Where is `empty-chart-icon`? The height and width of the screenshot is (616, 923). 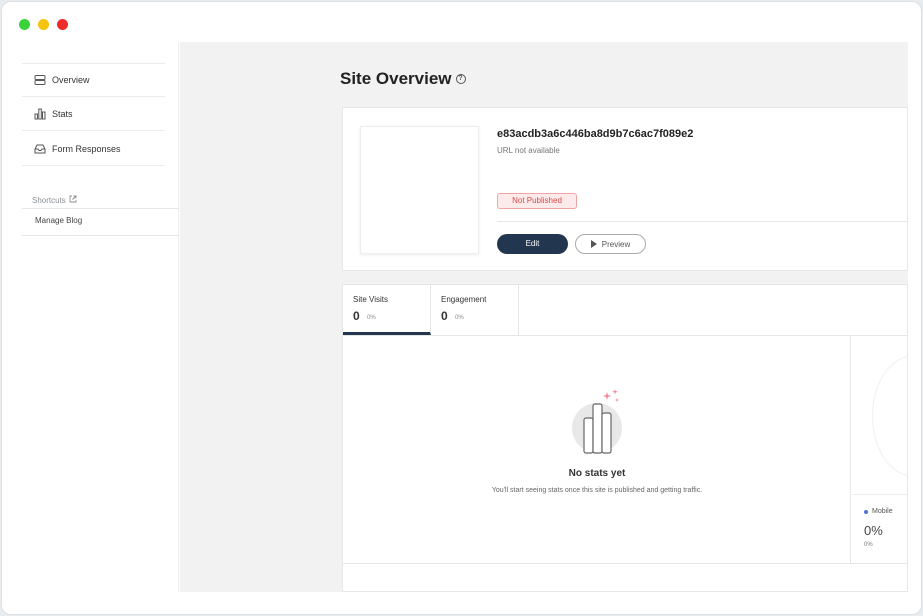
empty-chart-icon is located at coordinates (599, 423).